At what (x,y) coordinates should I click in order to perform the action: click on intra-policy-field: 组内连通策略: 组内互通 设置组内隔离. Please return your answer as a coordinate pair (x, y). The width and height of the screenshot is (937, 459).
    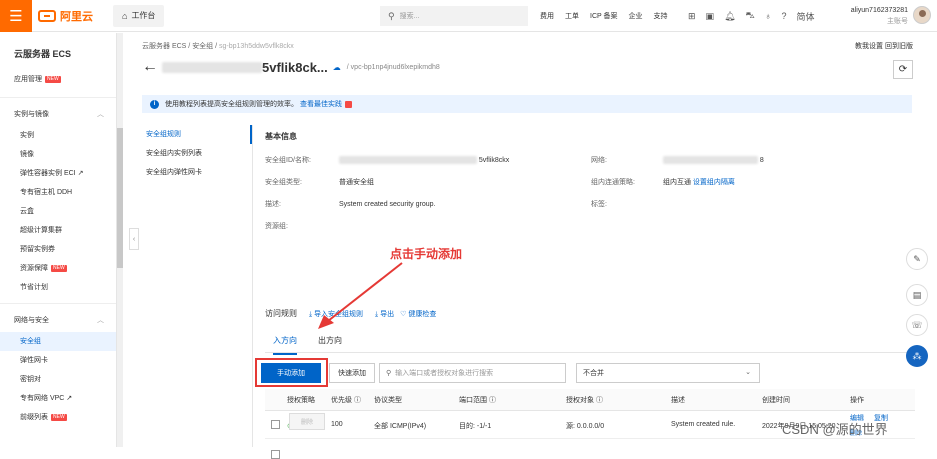
    Looking at the image, I should click on (663, 182).